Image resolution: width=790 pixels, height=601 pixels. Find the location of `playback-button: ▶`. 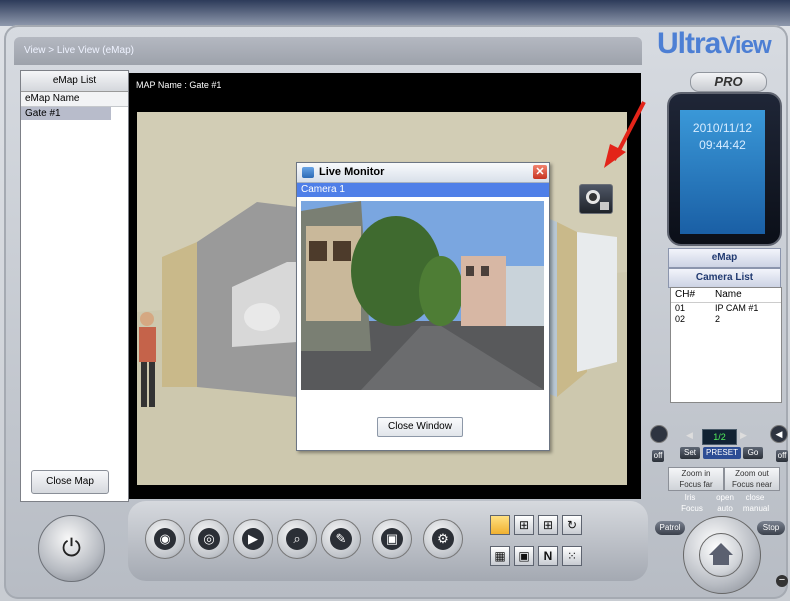

playback-button: ▶ is located at coordinates (253, 539).